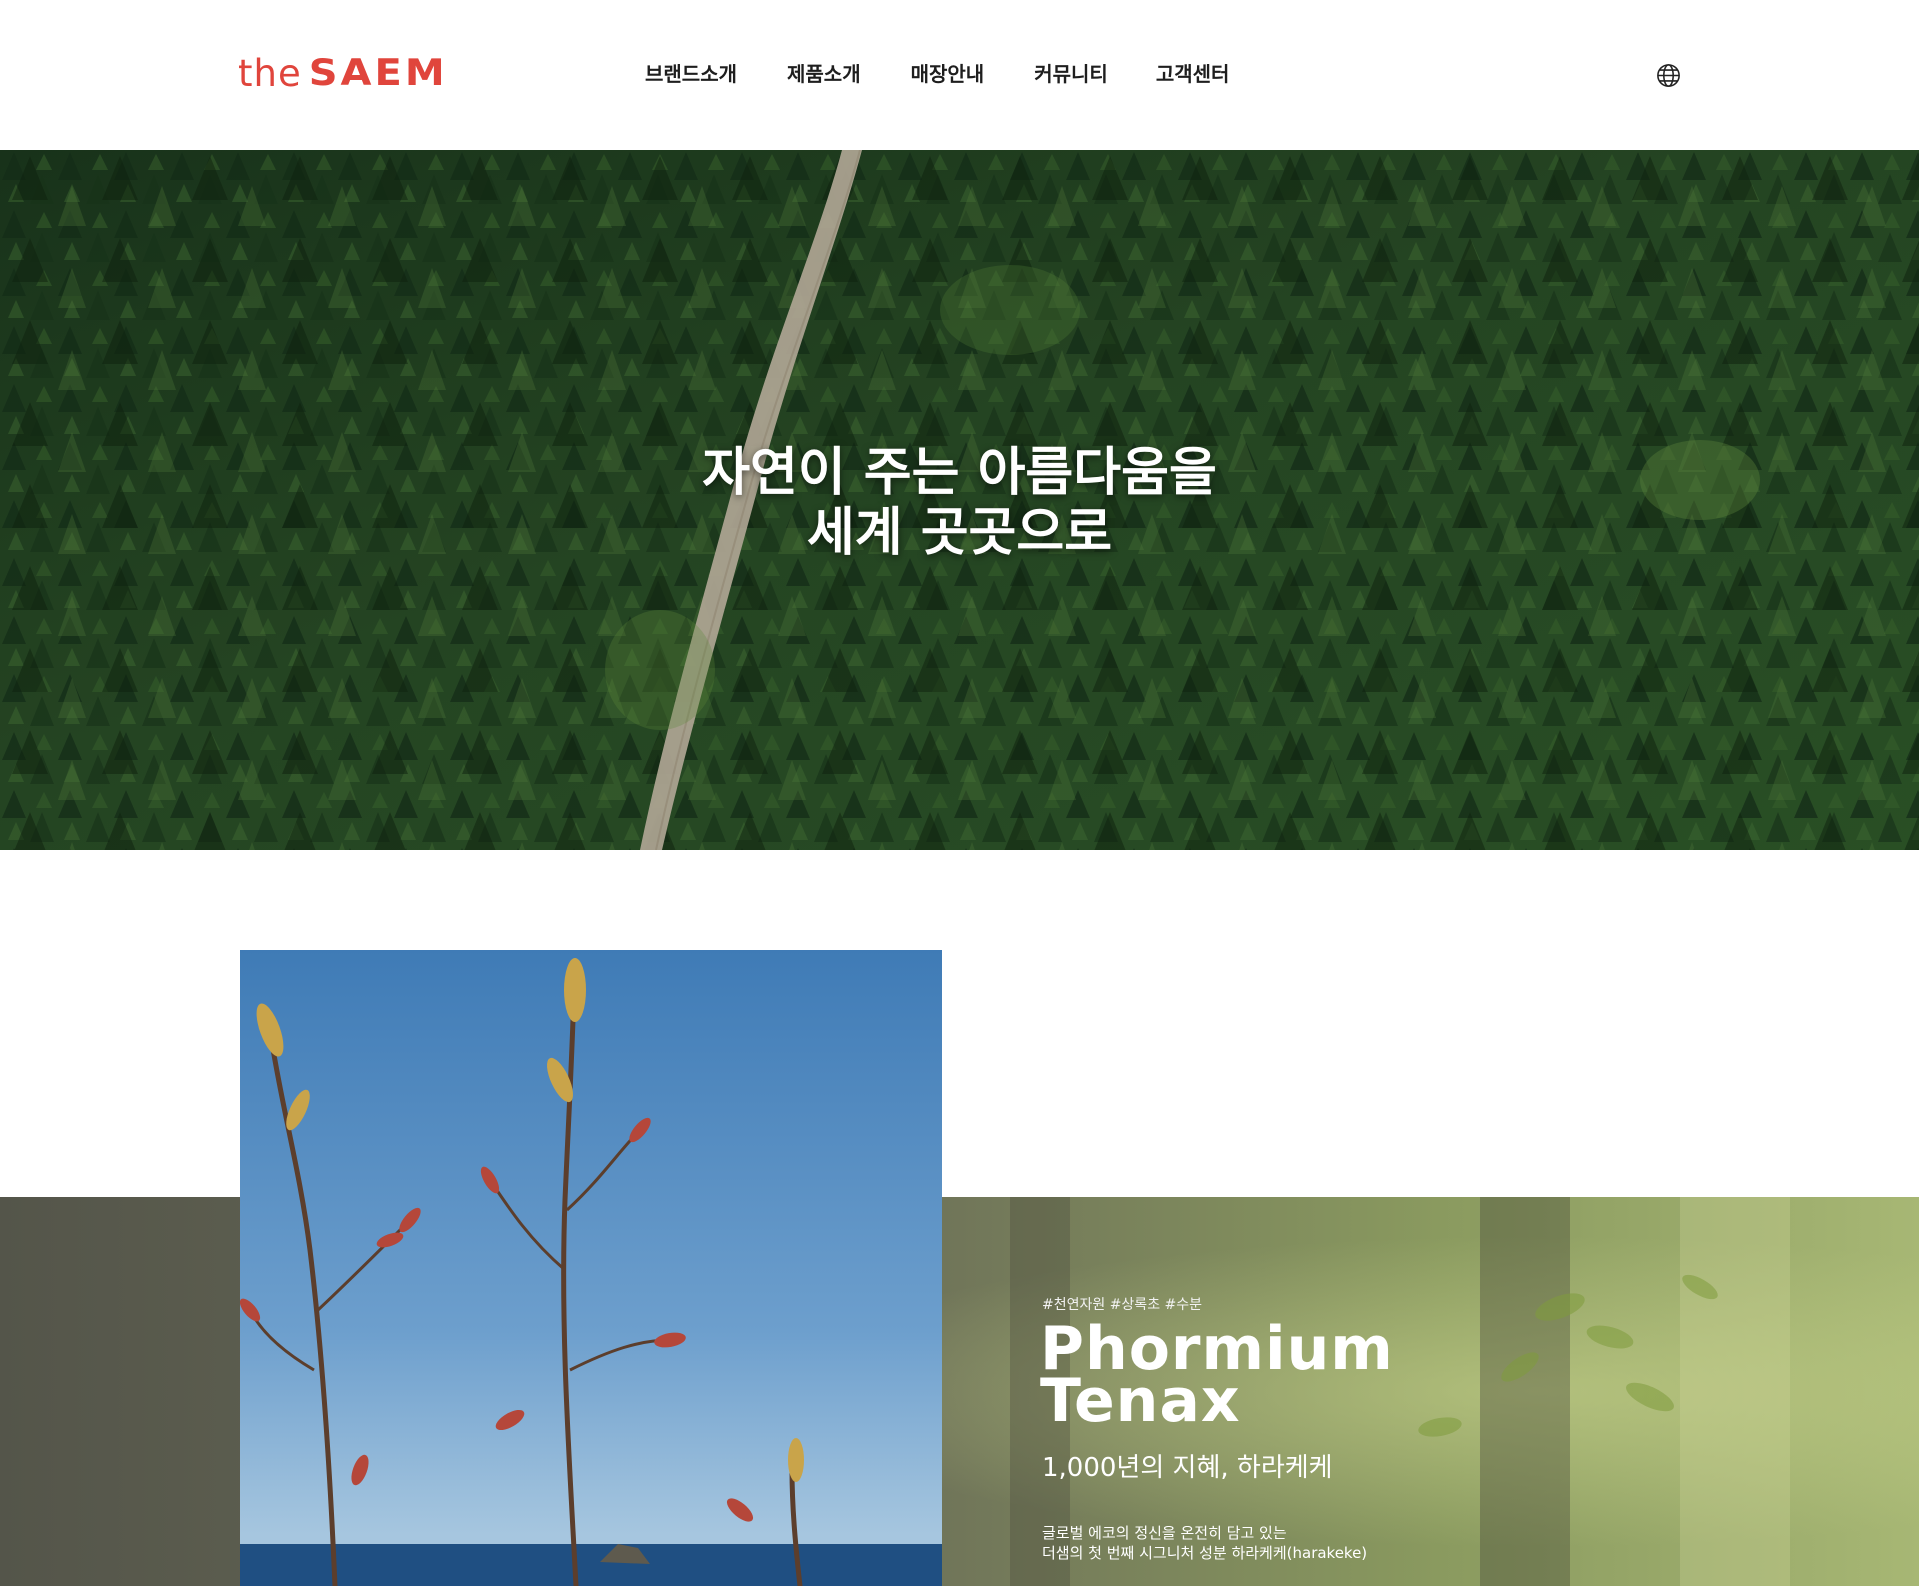 This screenshot has width=1919, height=1586. Describe the element at coordinates (270, 73) in the screenshot. I see `logo-prefix: the` at that location.